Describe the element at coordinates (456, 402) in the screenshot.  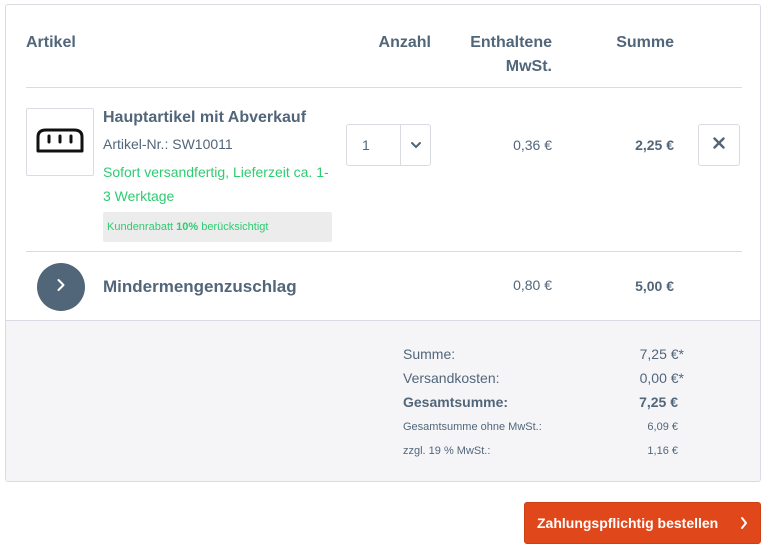
I see `summary-gesamt-label: Gesamtsumme:` at that location.